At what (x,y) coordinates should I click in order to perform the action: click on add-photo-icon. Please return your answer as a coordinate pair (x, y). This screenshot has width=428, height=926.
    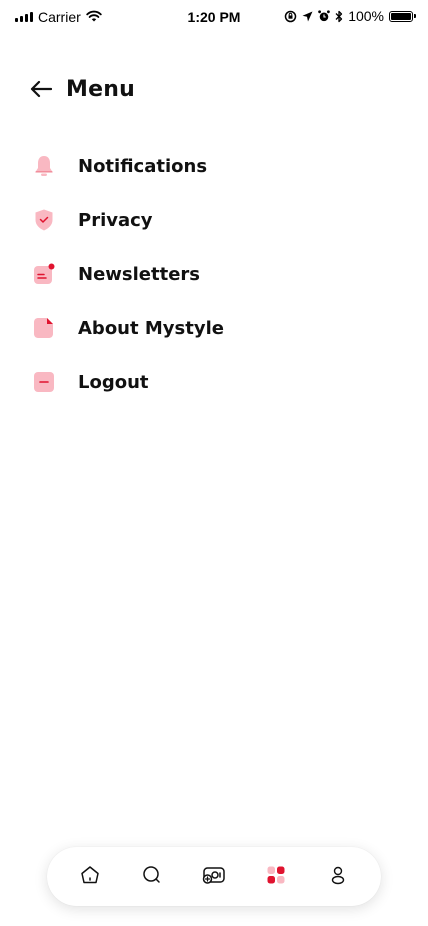
    Looking at the image, I should click on (214, 877).